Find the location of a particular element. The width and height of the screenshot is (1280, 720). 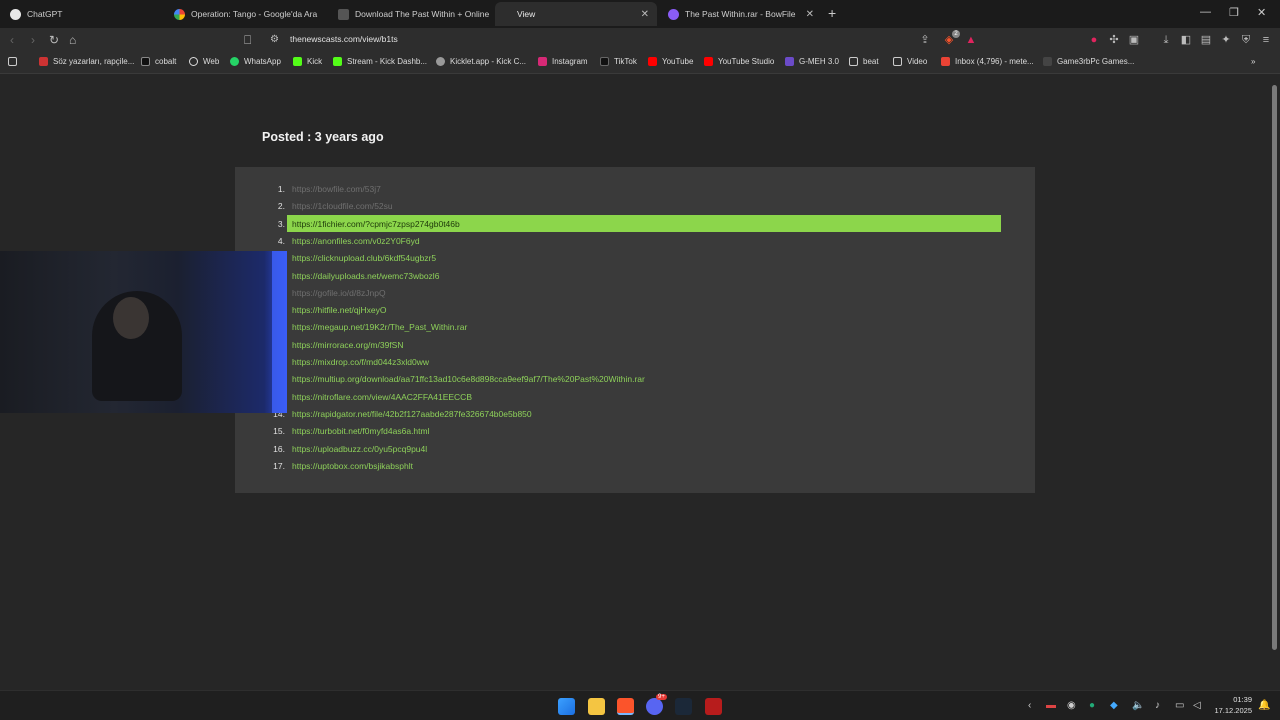

tab-google-search: Operation: Tango - Google'da Ara is located at coordinates (249, 14).